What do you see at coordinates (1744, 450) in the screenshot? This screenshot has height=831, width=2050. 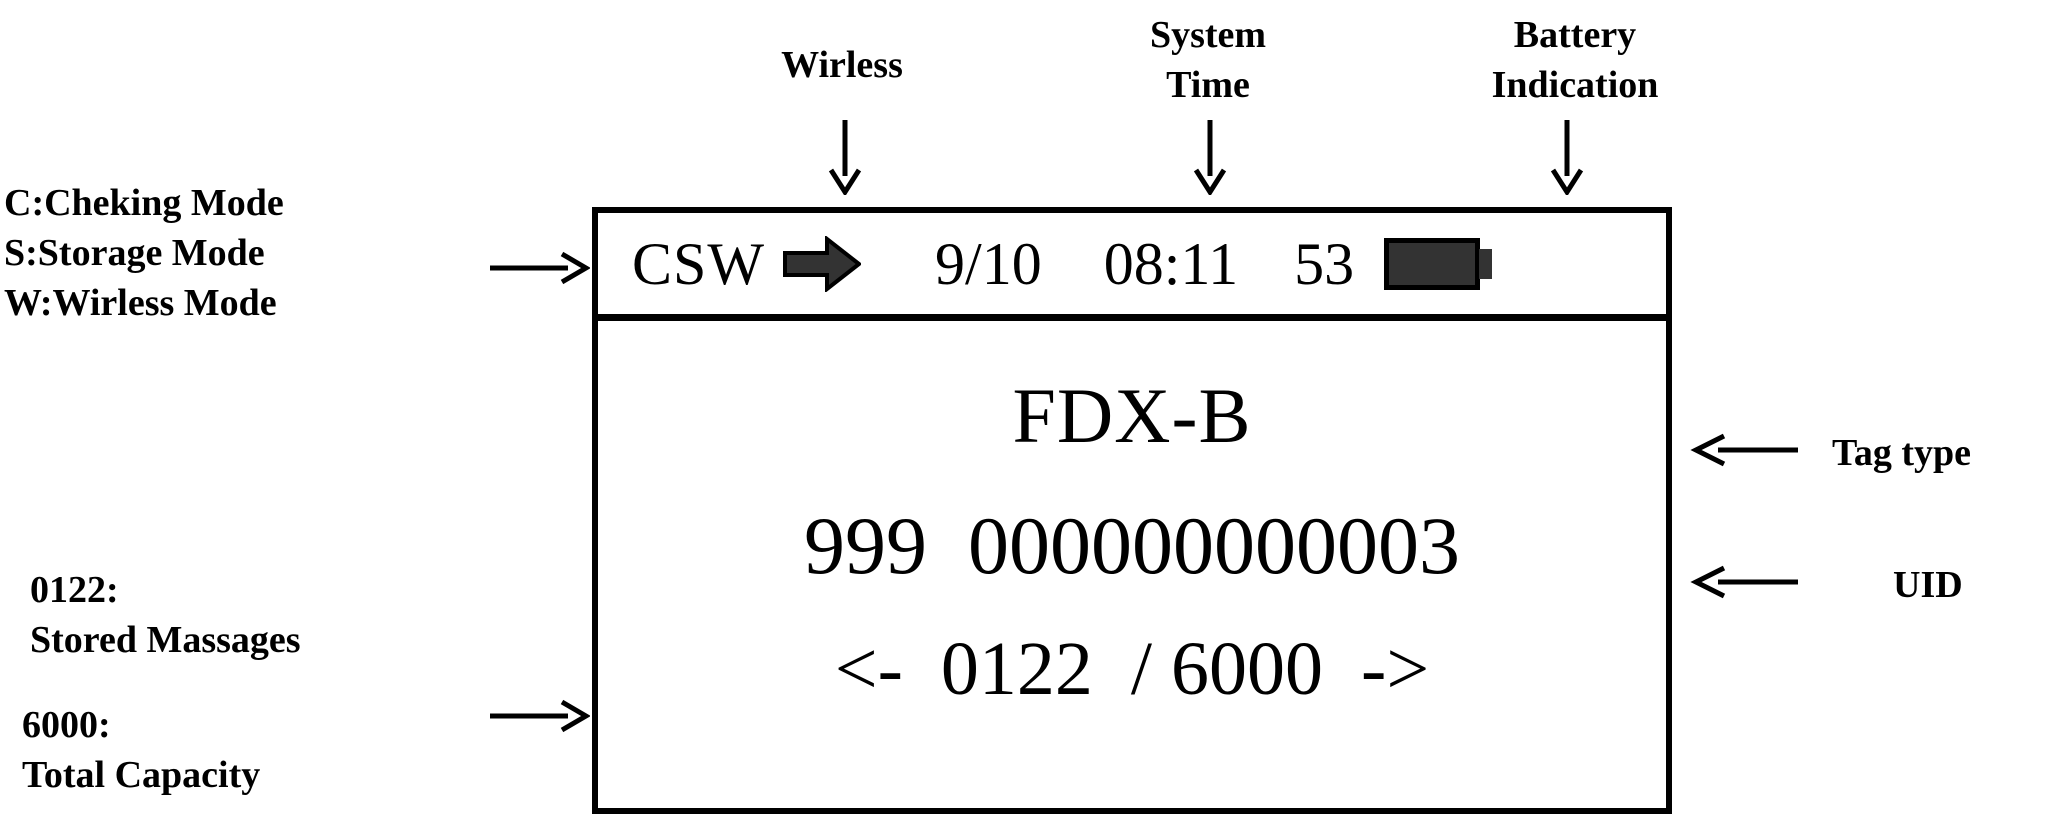 I see `pointer-arrow-tag-type` at bounding box center [1744, 450].